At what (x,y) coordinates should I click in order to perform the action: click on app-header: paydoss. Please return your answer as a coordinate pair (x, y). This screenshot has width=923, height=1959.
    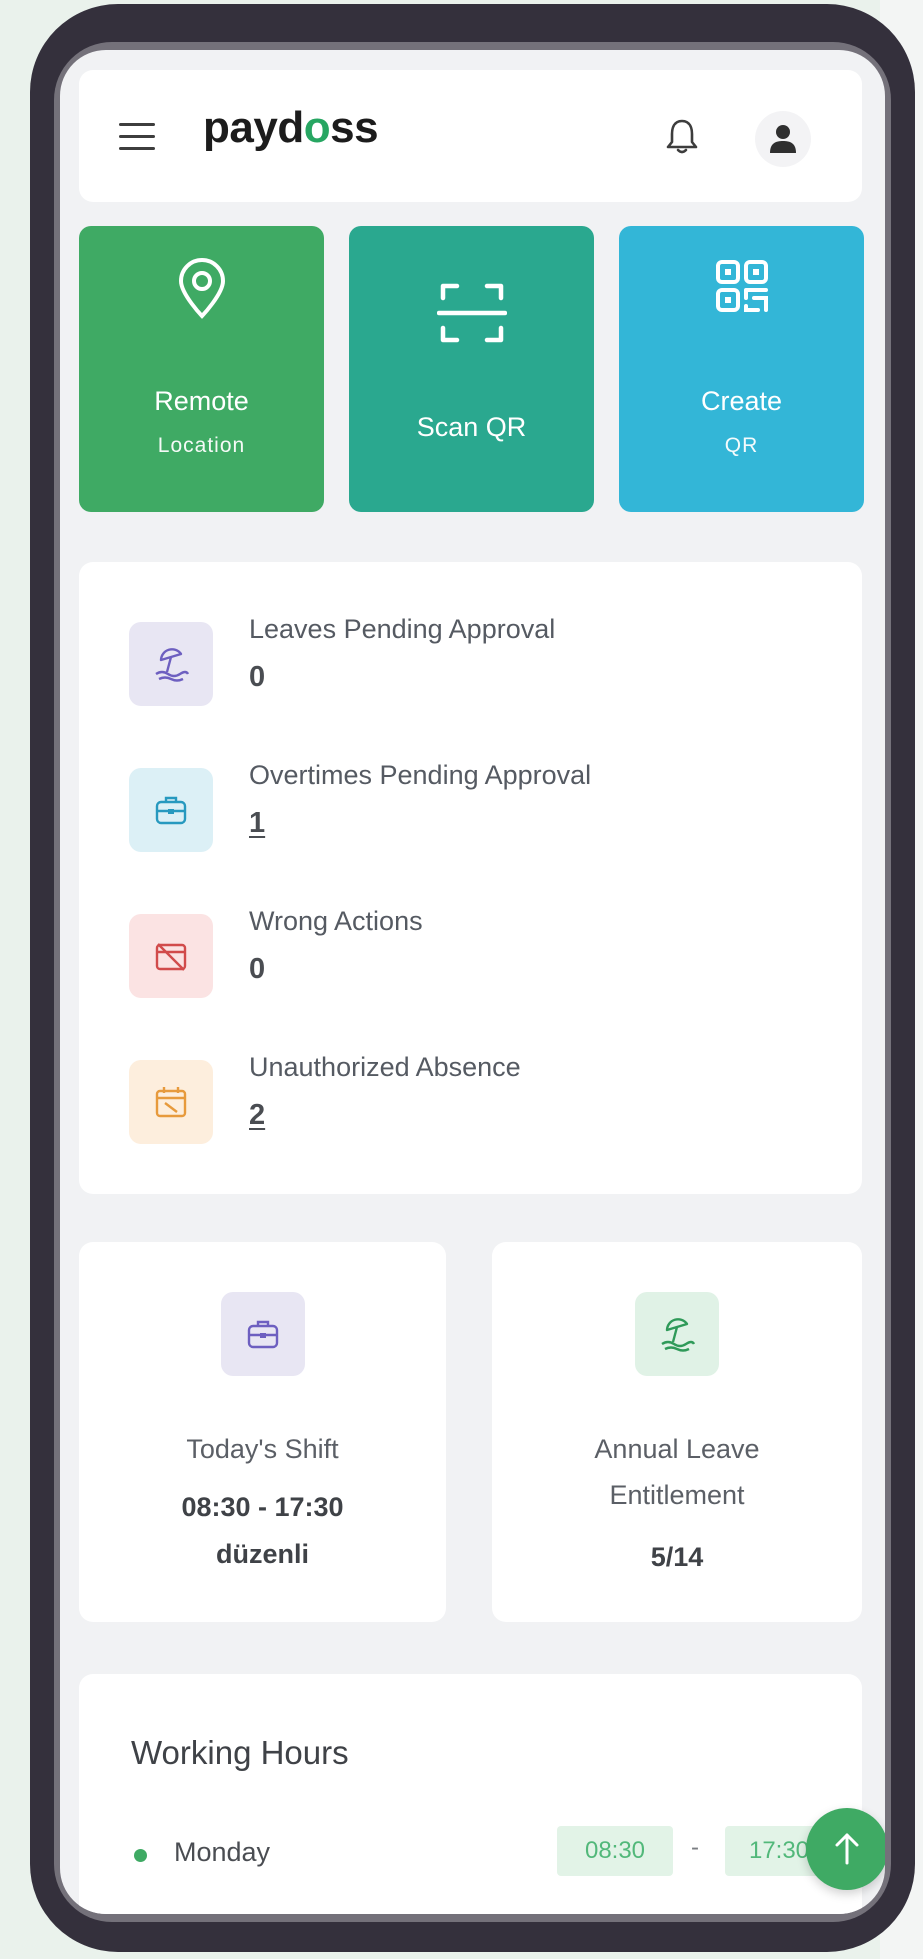
    Looking at the image, I should click on (470, 136).